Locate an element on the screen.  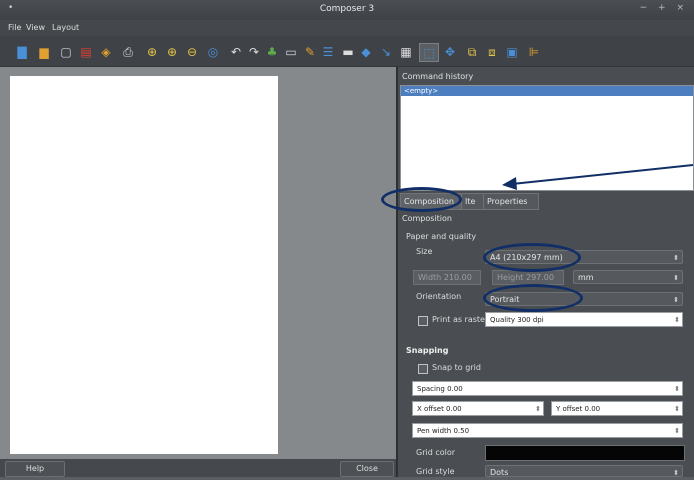
align-icon: ⊫ is located at coordinates (534, 52).